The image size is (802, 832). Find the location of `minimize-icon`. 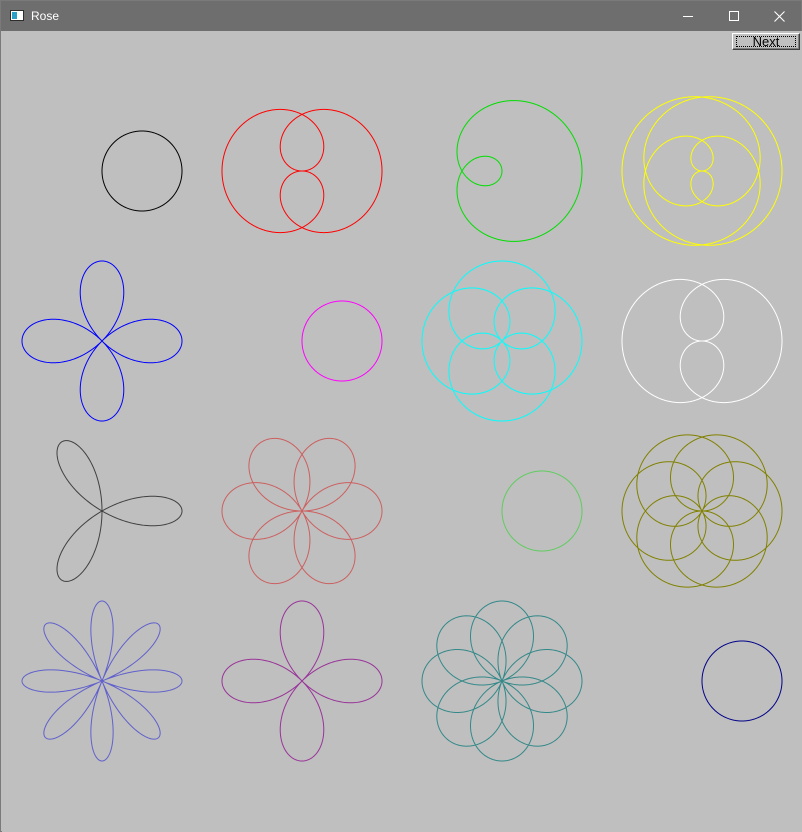

minimize-icon is located at coordinates (688, 16).